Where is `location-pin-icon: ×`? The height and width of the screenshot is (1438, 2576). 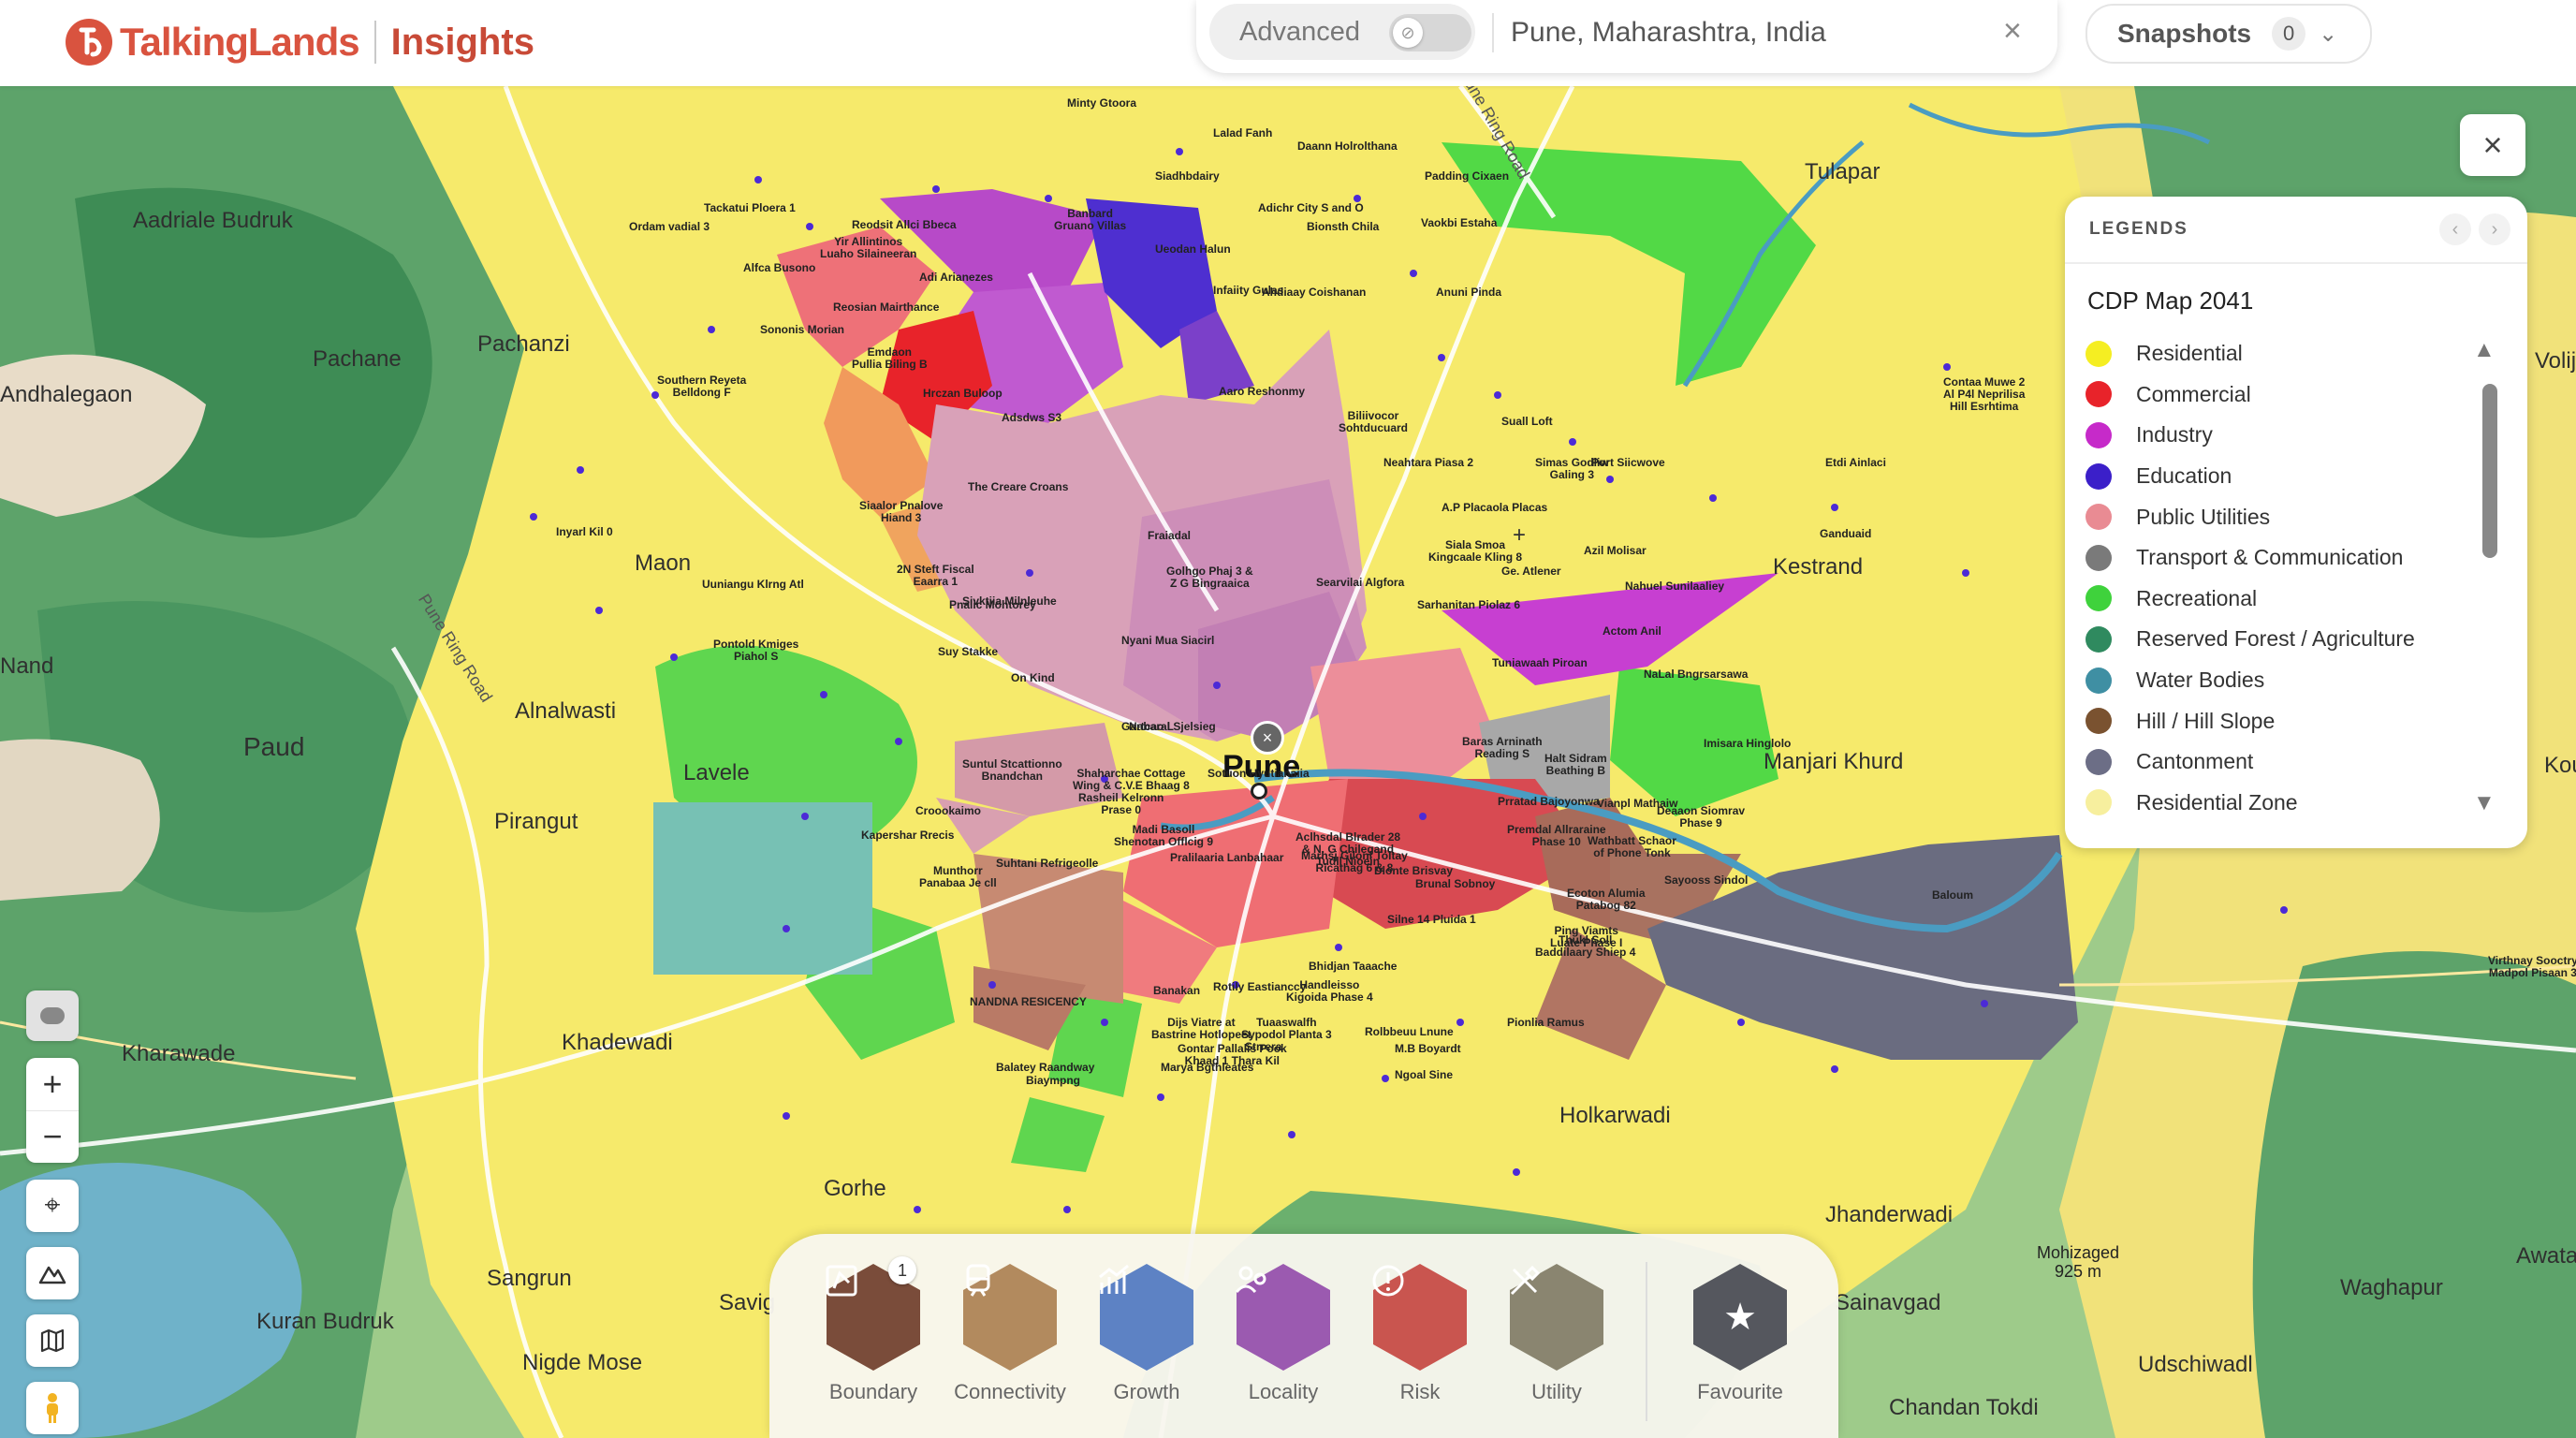 location-pin-icon: × is located at coordinates (1267, 738).